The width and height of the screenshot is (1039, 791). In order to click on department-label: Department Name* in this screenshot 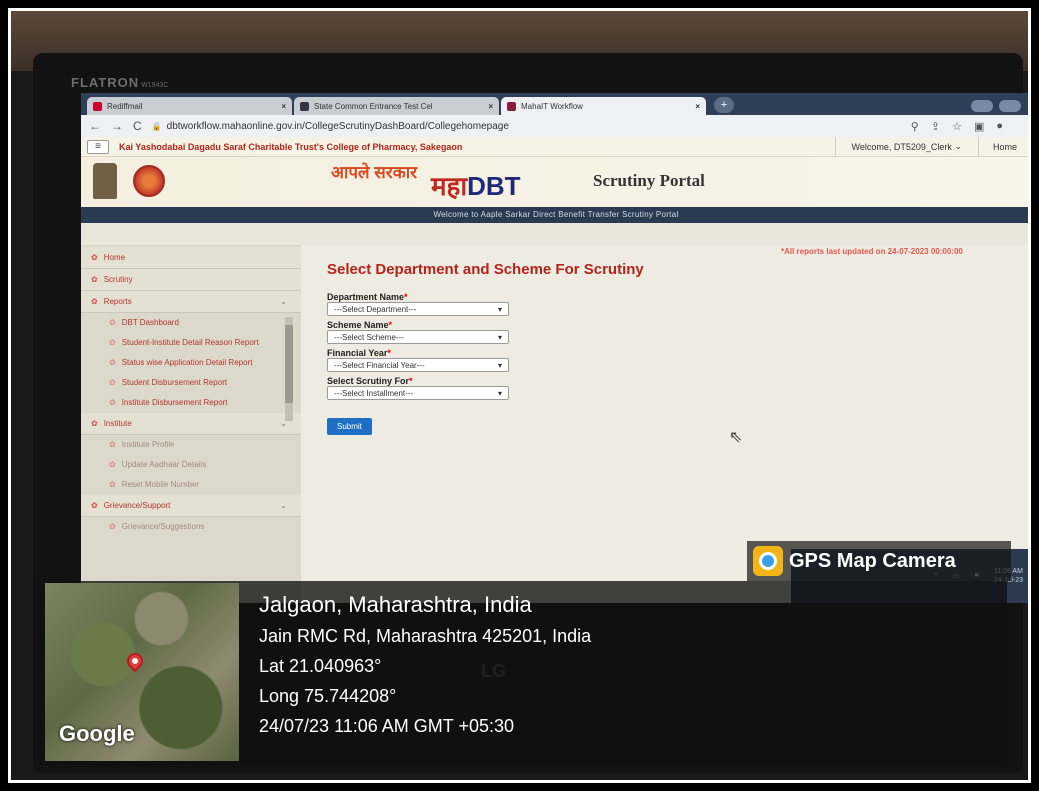, I will do `click(367, 297)`.